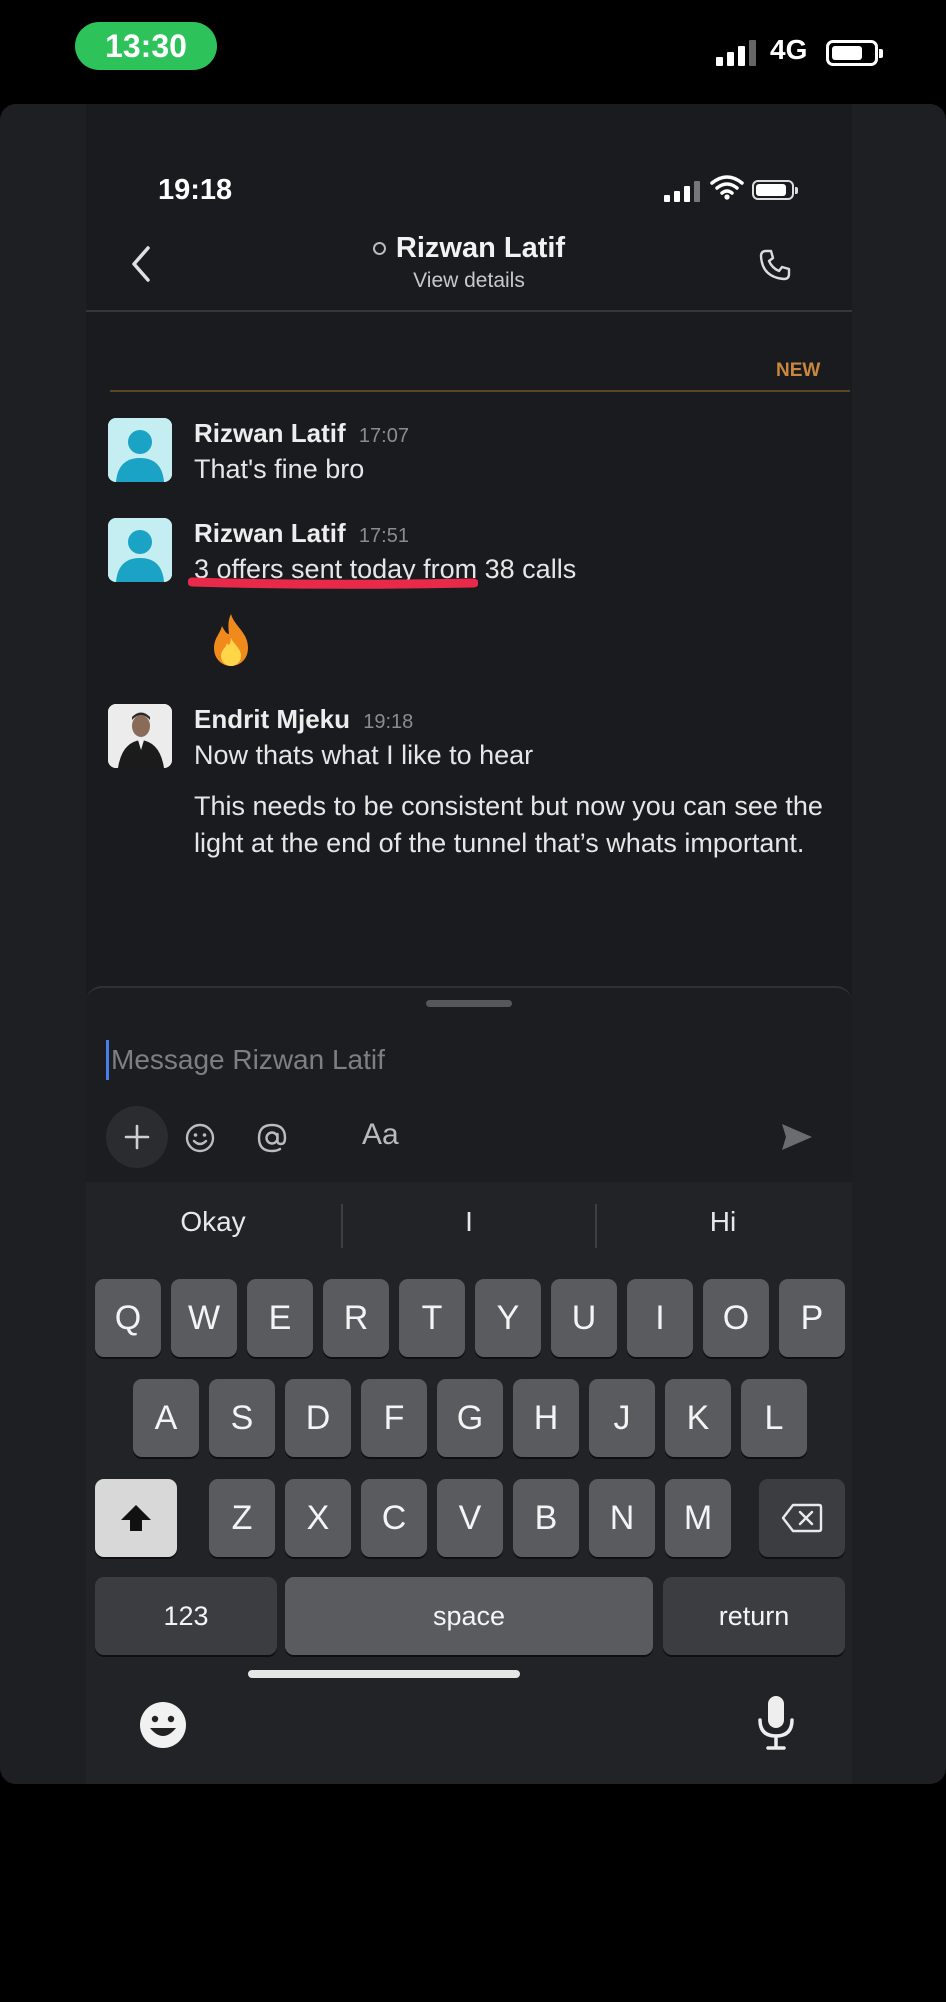 The height and width of the screenshot is (2002, 946). Describe the element at coordinates (622, 1418) in the screenshot. I see `key-j: J` at that location.